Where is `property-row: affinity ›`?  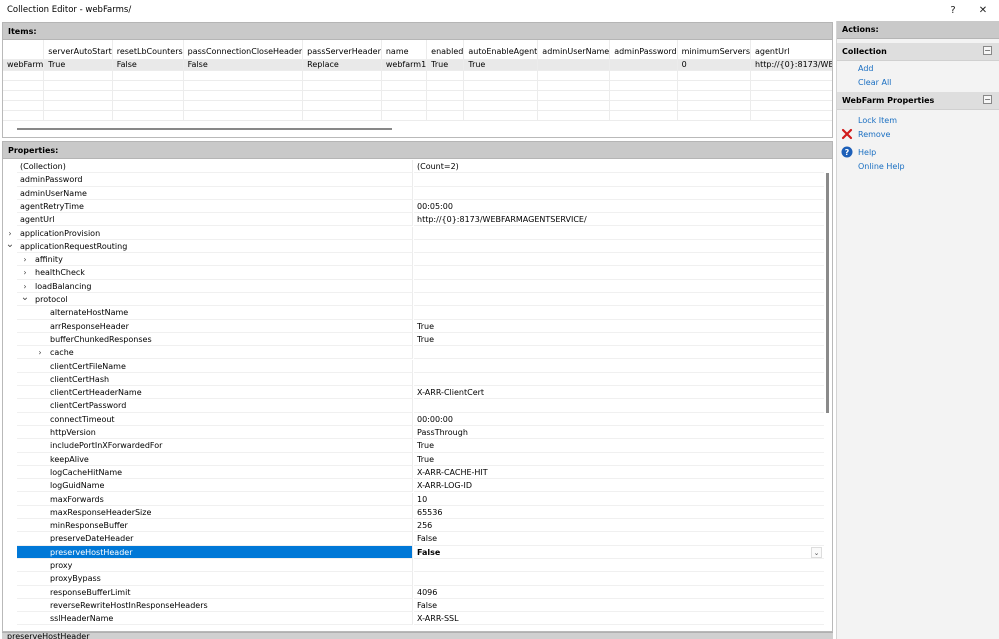
property-row: affinity › is located at coordinates (420, 260).